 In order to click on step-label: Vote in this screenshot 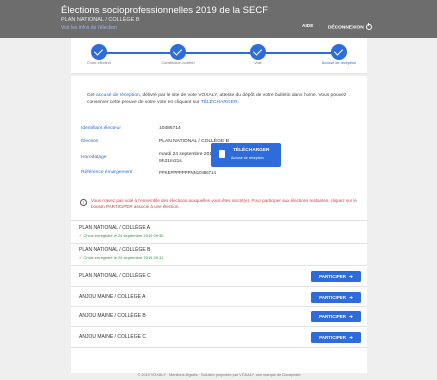, I will do `click(258, 63)`.